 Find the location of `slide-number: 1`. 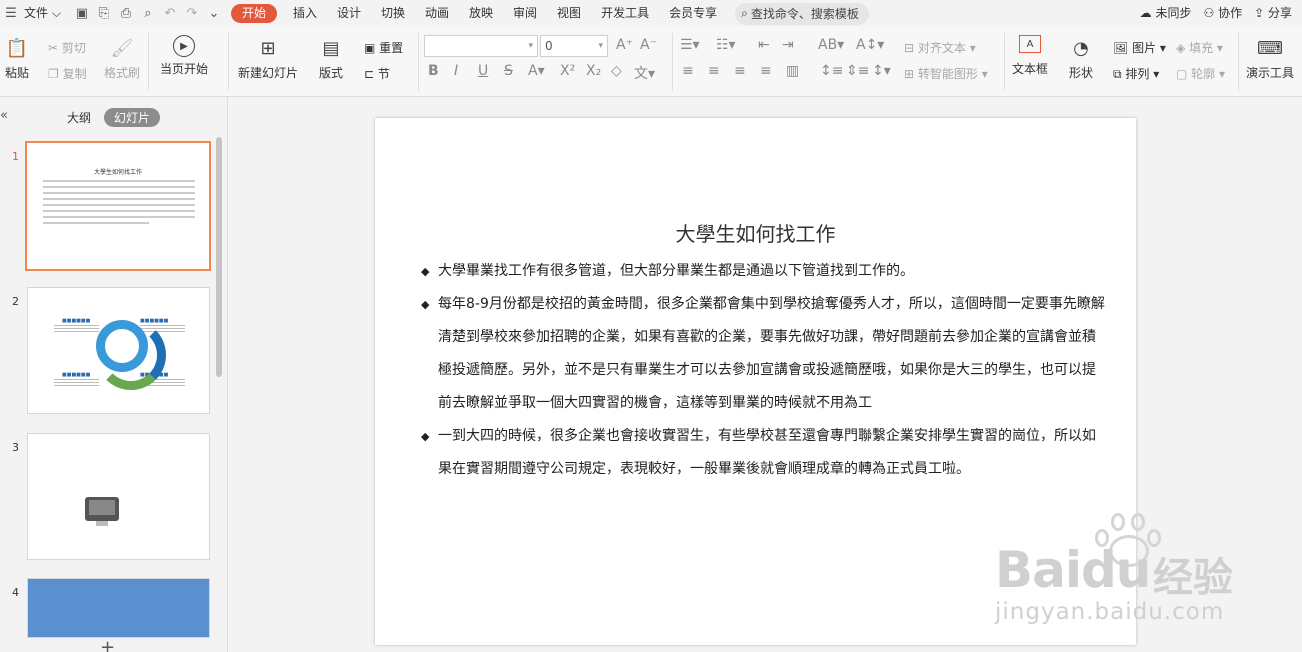

slide-number: 1 is located at coordinates (15, 156).